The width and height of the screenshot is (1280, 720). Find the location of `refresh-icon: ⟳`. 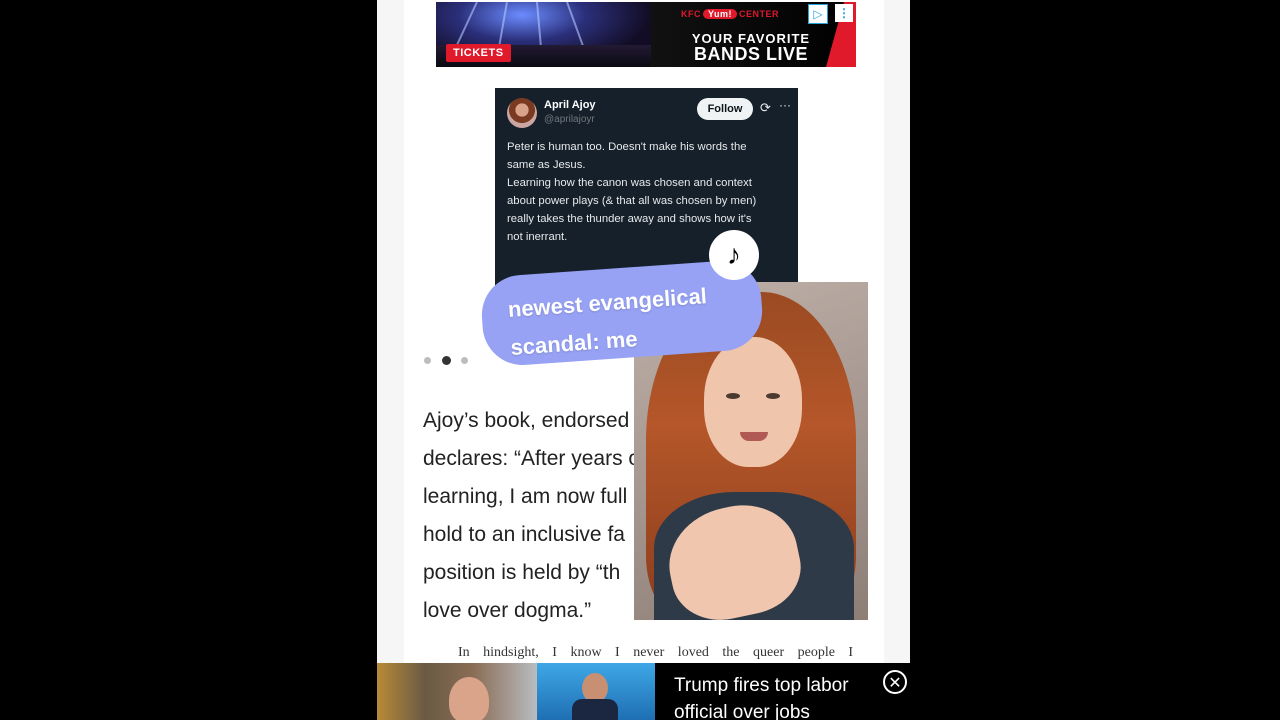

refresh-icon: ⟳ is located at coordinates (765, 108).